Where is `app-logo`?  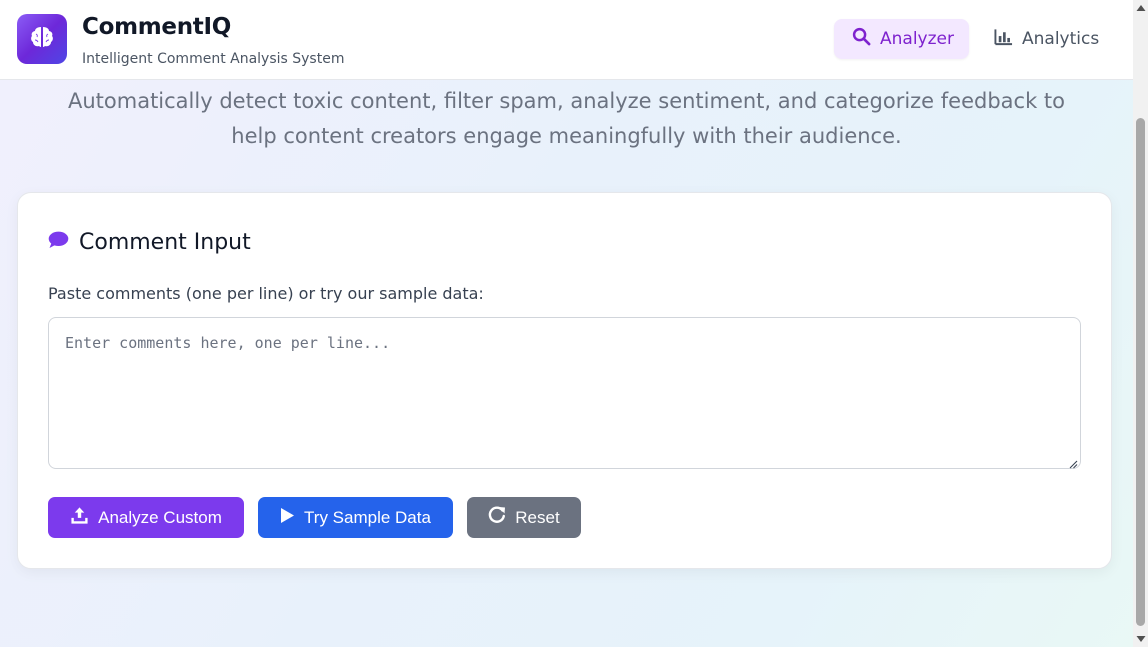 app-logo is located at coordinates (42, 39).